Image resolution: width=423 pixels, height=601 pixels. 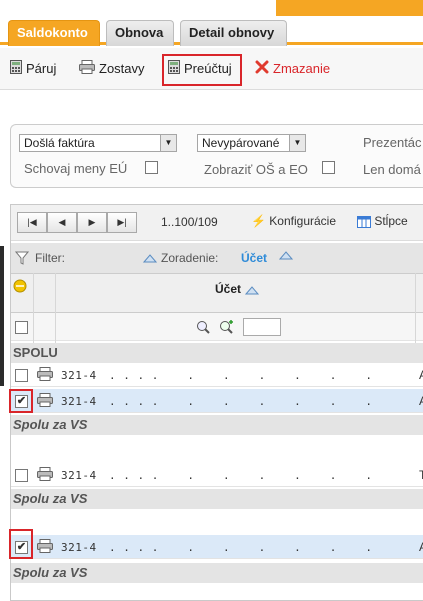 I want to click on tab-obnova: Obnova, so click(x=140, y=33).